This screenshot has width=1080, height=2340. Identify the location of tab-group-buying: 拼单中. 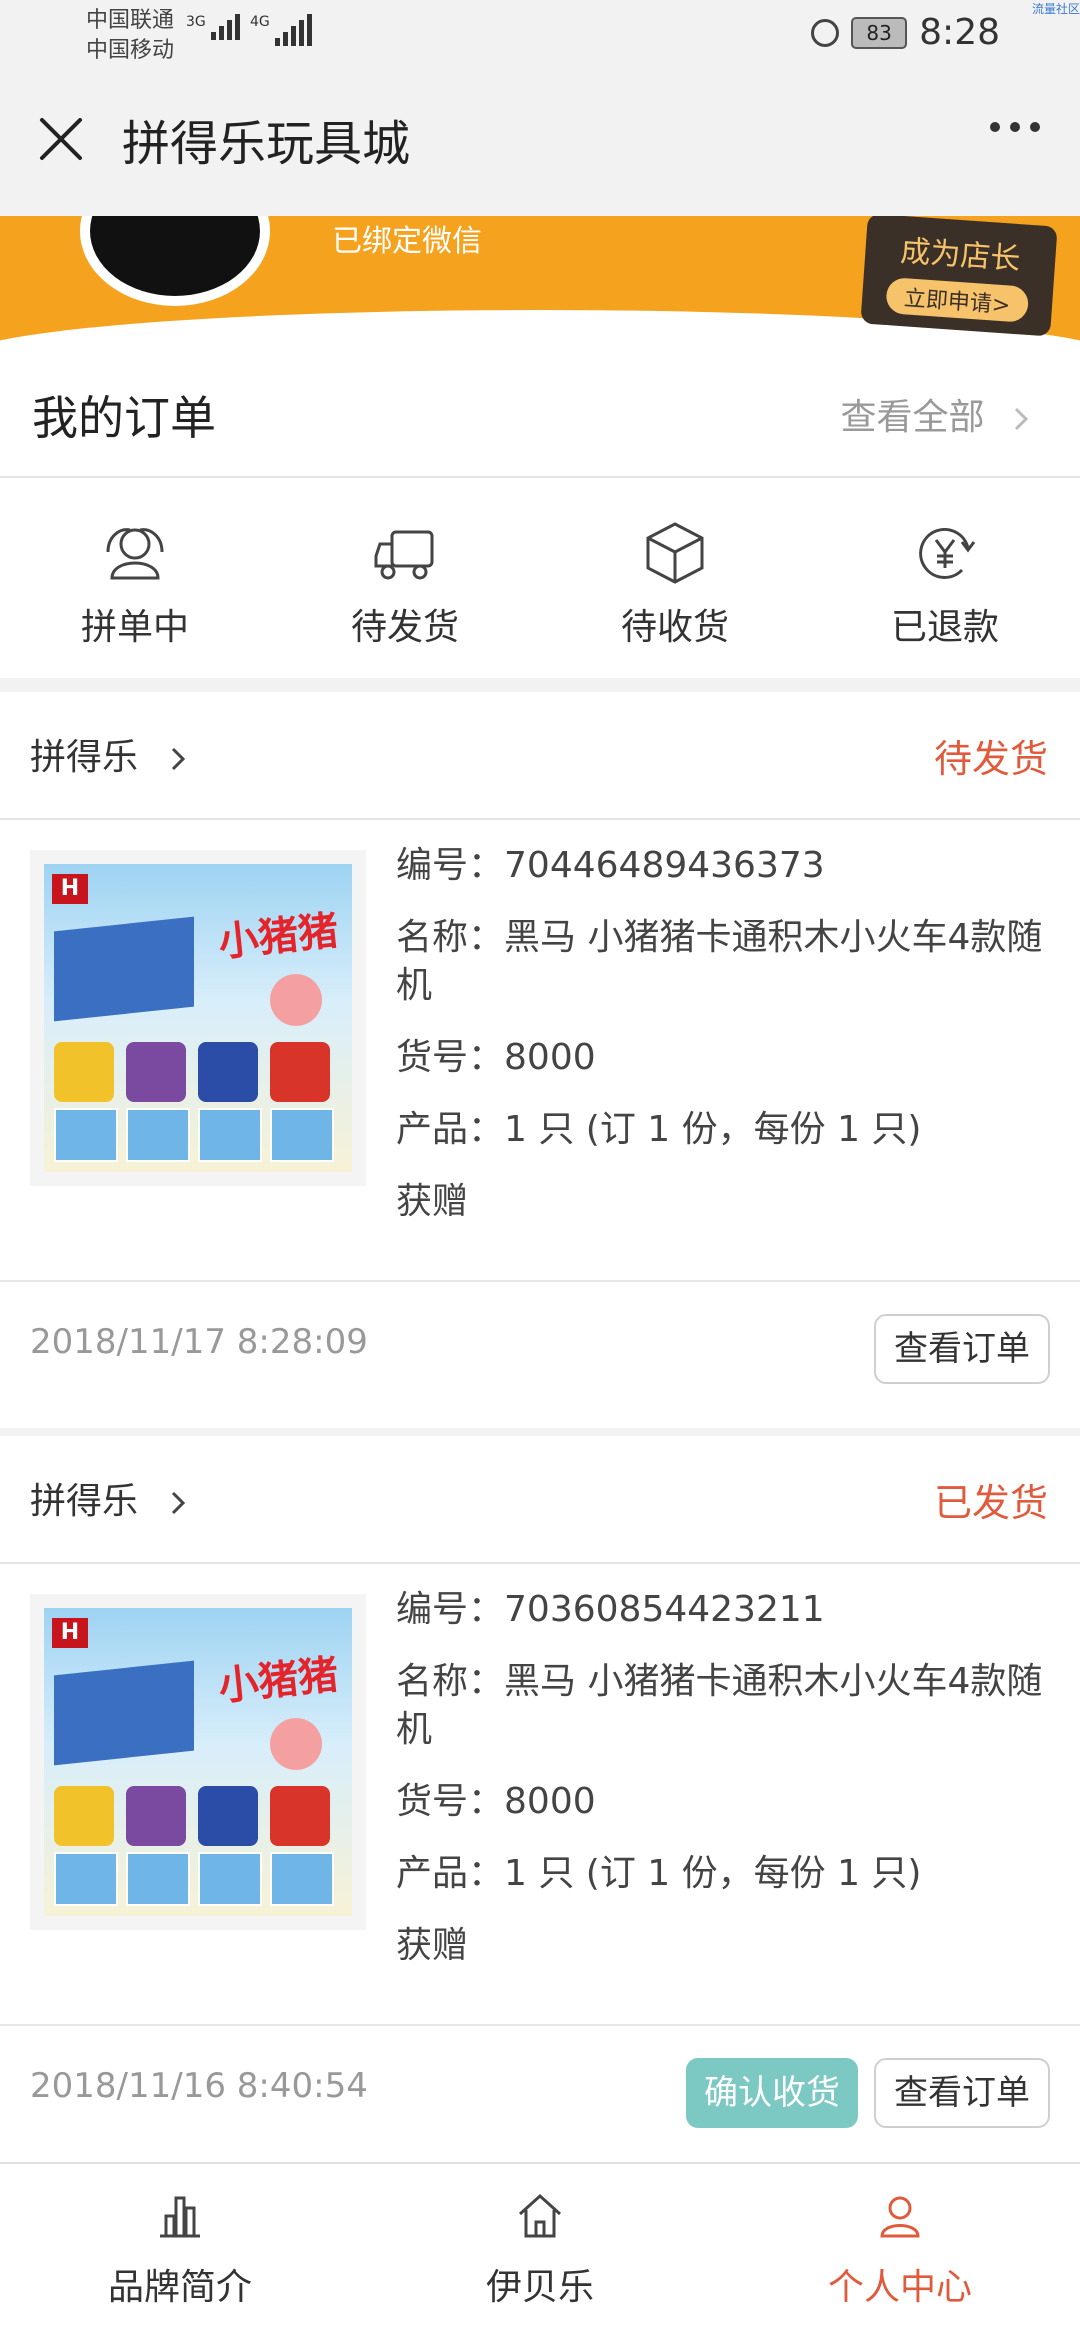
(135, 578).